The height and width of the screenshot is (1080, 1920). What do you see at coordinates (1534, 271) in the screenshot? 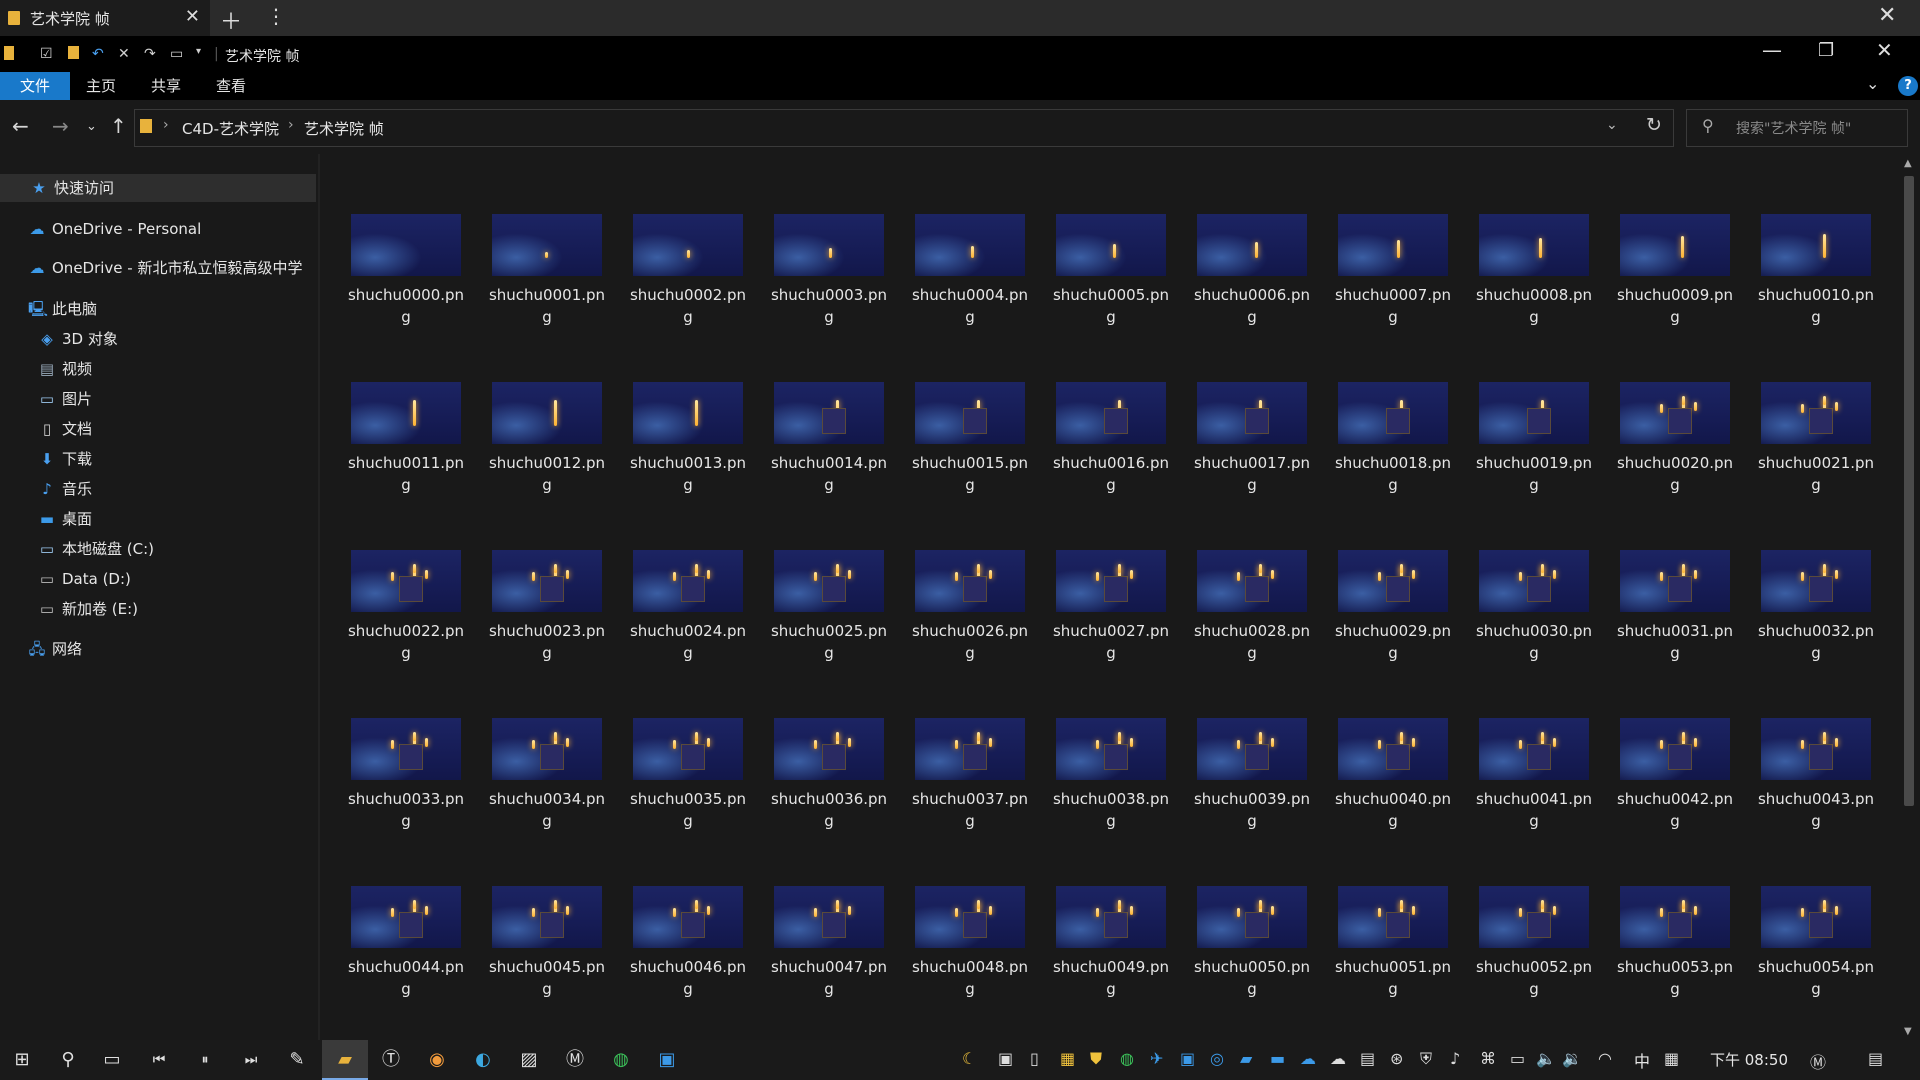
I see `file-item: shuchu0008.png` at bounding box center [1534, 271].